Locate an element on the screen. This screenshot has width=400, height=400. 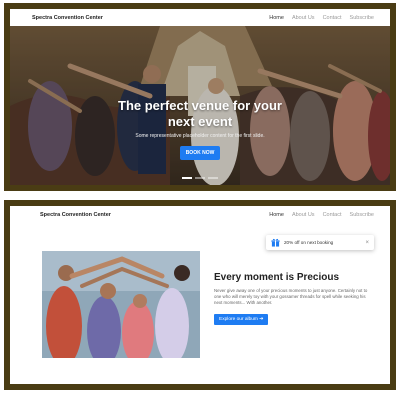
book-now-button: BOOK NOW is located at coordinates (200, 153).